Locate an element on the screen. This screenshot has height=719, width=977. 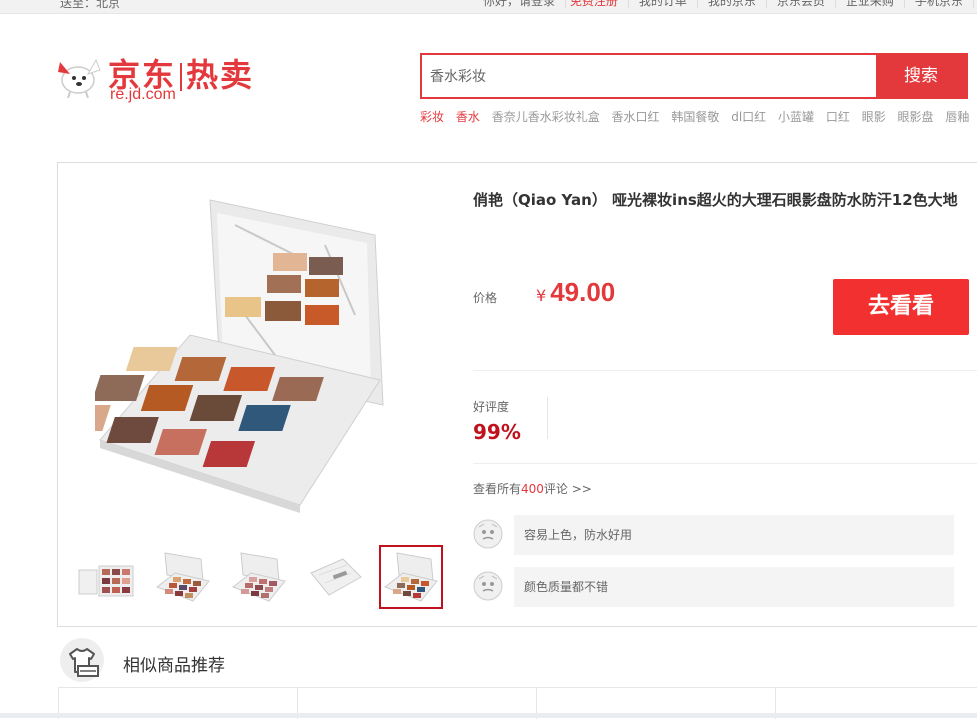
product-main-image is located at coordinates (255, 355).